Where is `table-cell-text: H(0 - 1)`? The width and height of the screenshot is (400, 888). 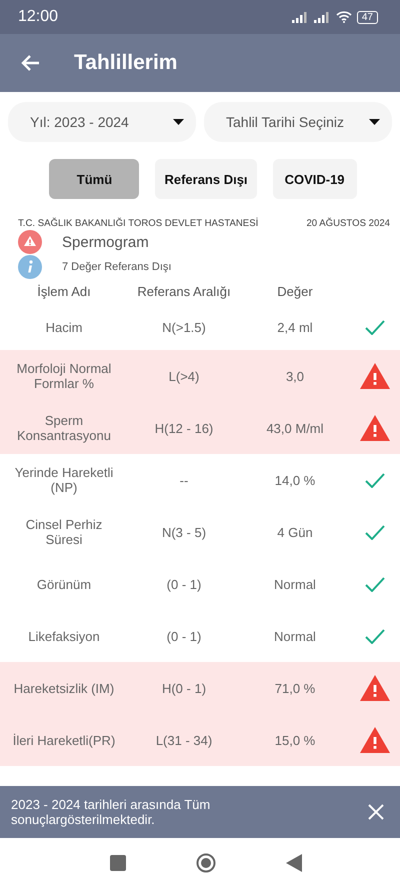
table-cell-text: H(0 - 1) is located at coordinates (184, 688).